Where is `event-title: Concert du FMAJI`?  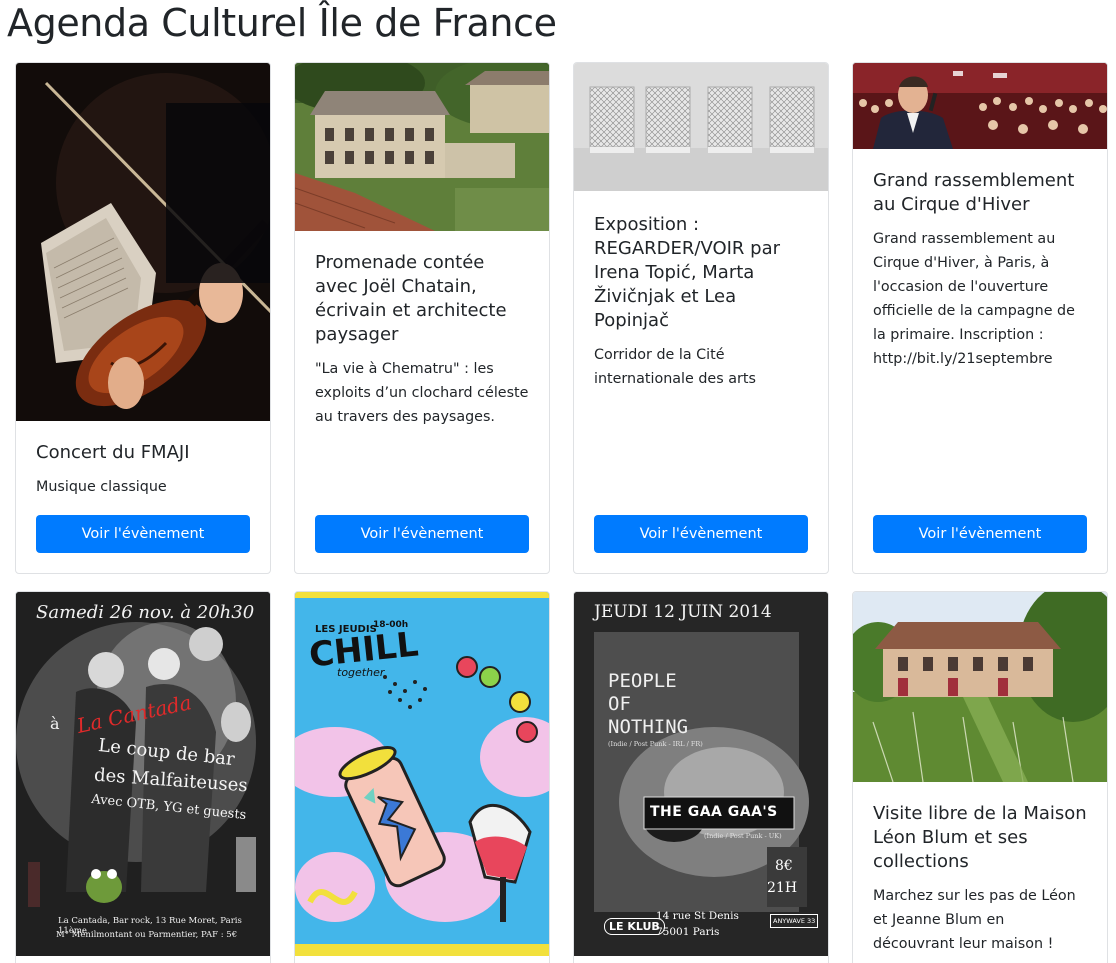
event-title: Concert du FMAJI is located at coordinates (113, 452).